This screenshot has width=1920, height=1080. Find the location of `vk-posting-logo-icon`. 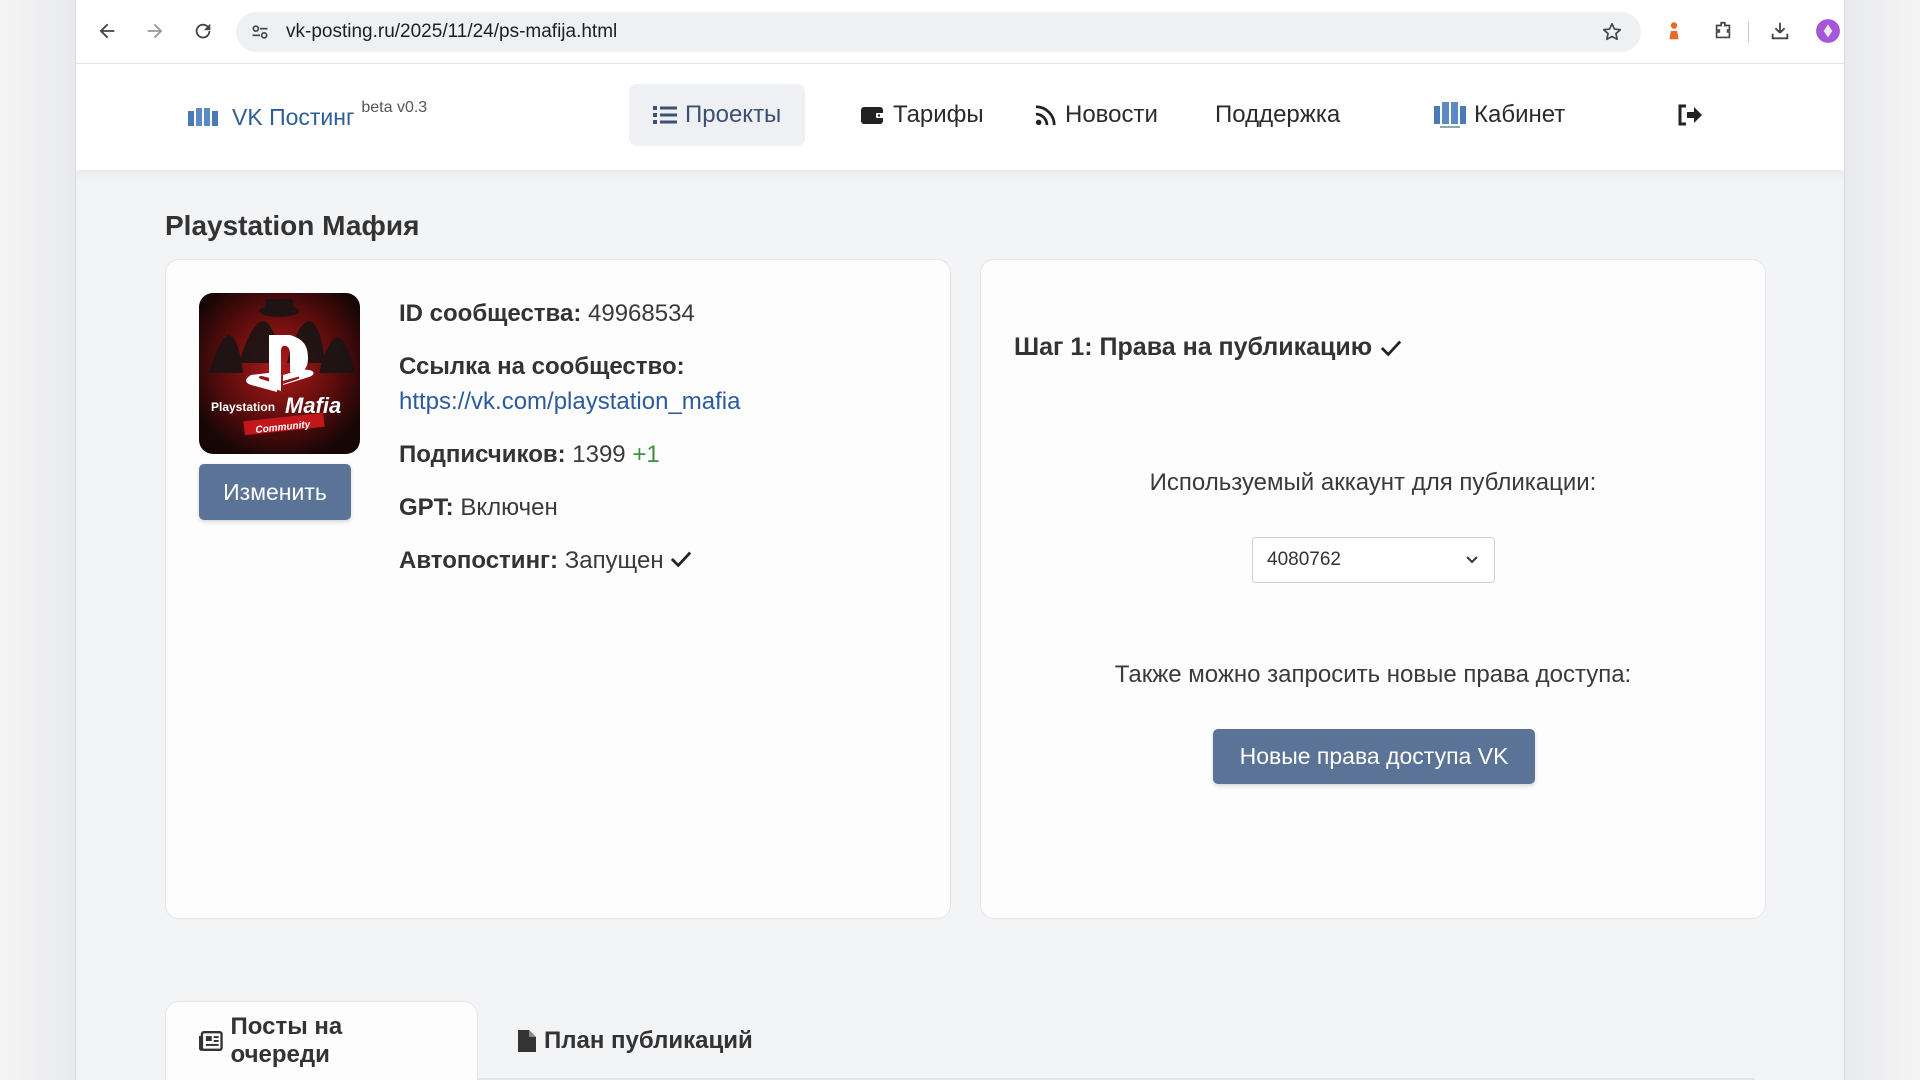

vk-posting-logo-icon is located at coordinates (203, 117).